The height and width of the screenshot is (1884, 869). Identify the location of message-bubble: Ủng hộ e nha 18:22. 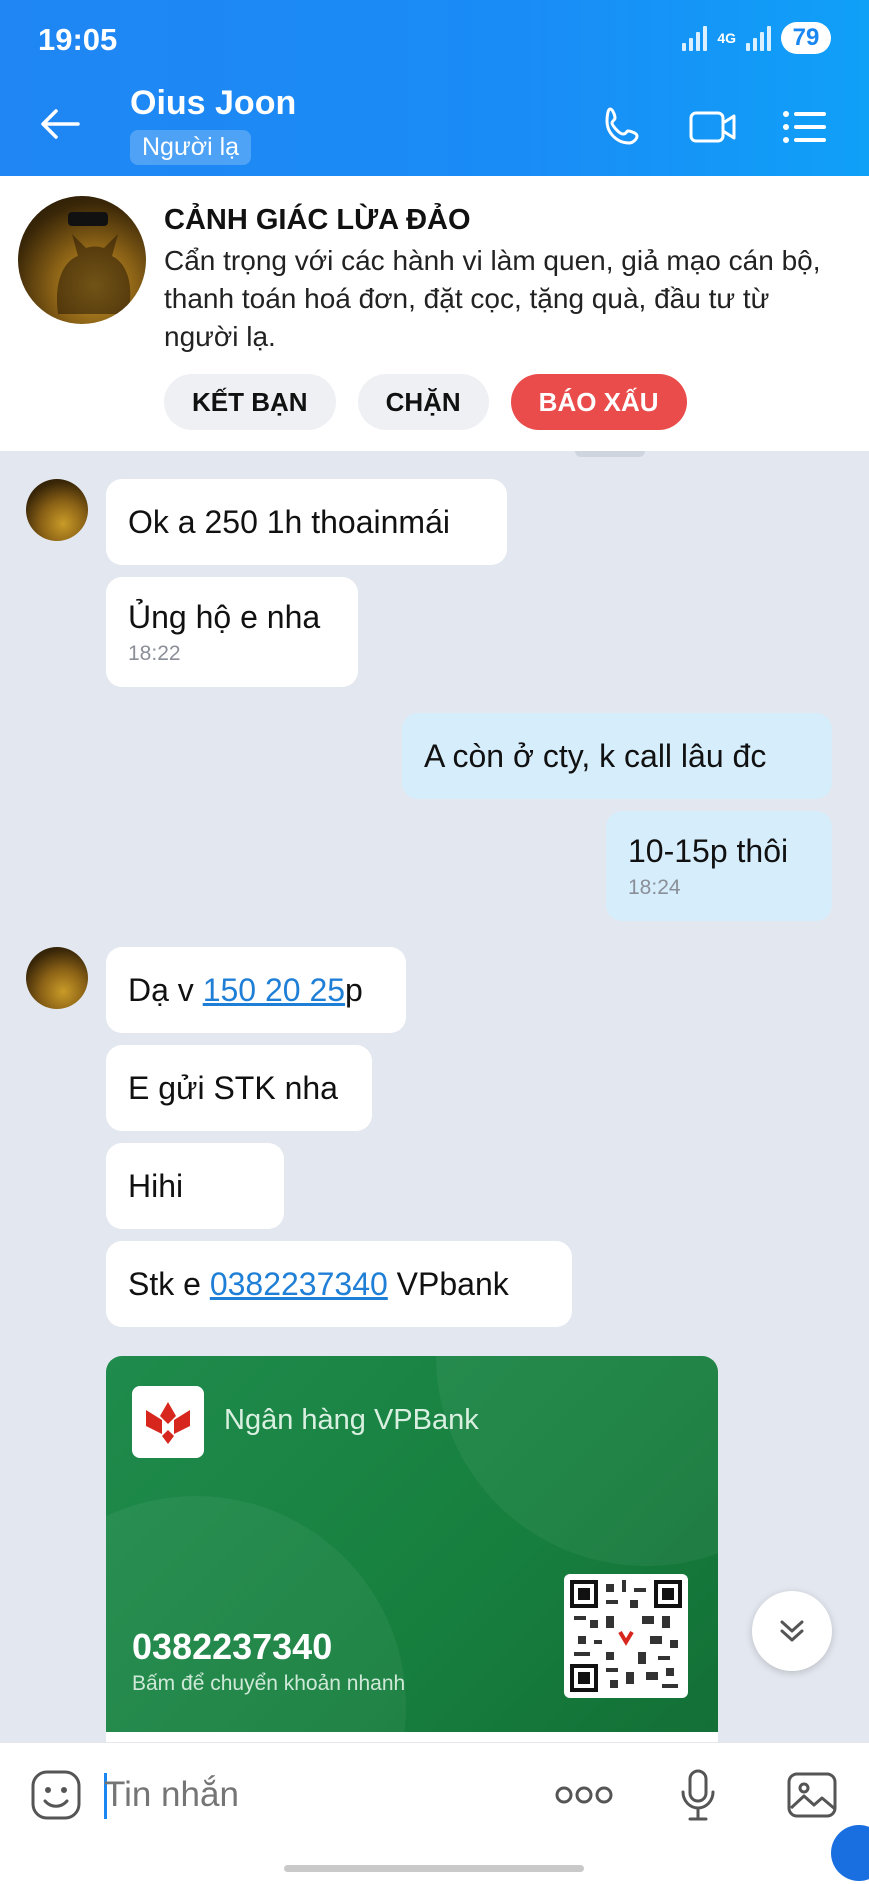
(232, 632).